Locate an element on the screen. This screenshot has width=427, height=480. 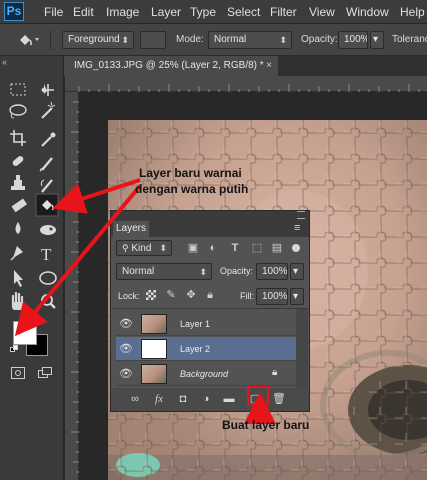
annotation-top-line1: Layer baru warnai is located at coordinates (190, 173).